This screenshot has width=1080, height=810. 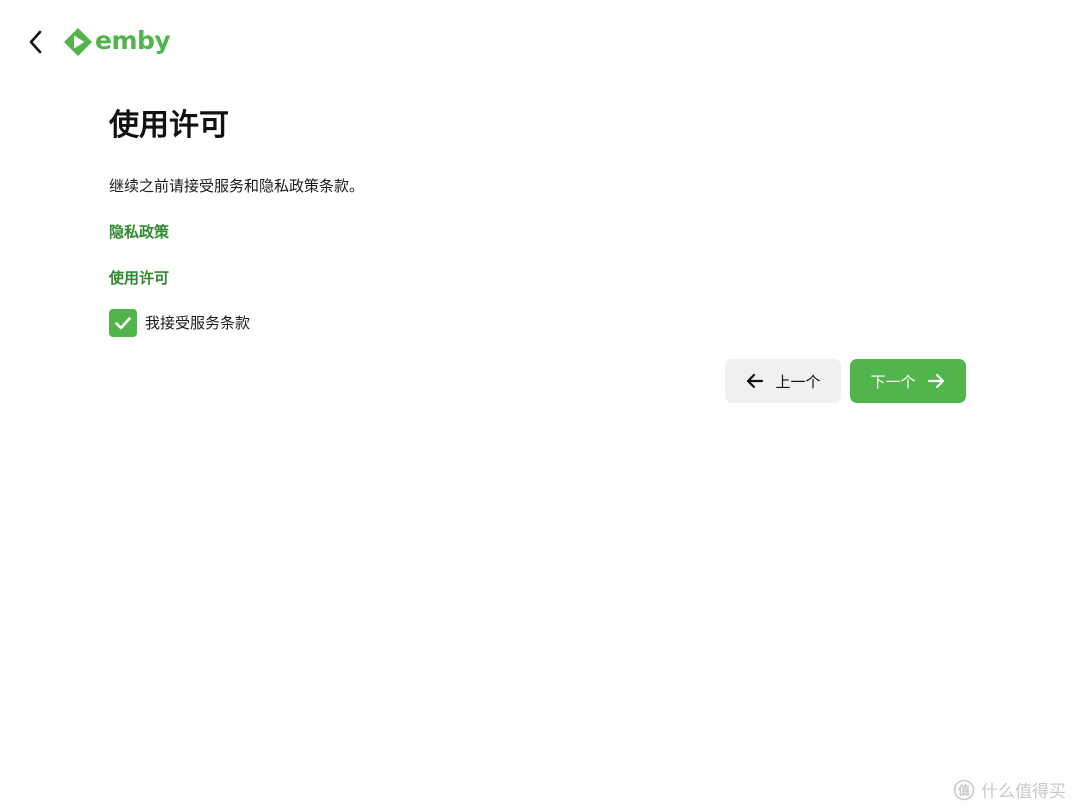 What do you see at coordinates (845, 381) in the screenshot?
I see `navigation-buttons: 上一个 下一个` at bounding box center [845, 381].